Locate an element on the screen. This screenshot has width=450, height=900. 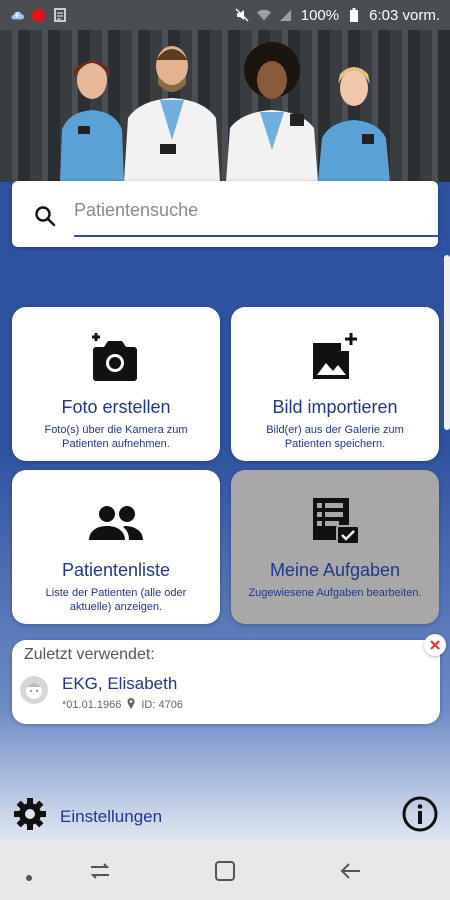
document-icon is located at coordinates (60, 15).